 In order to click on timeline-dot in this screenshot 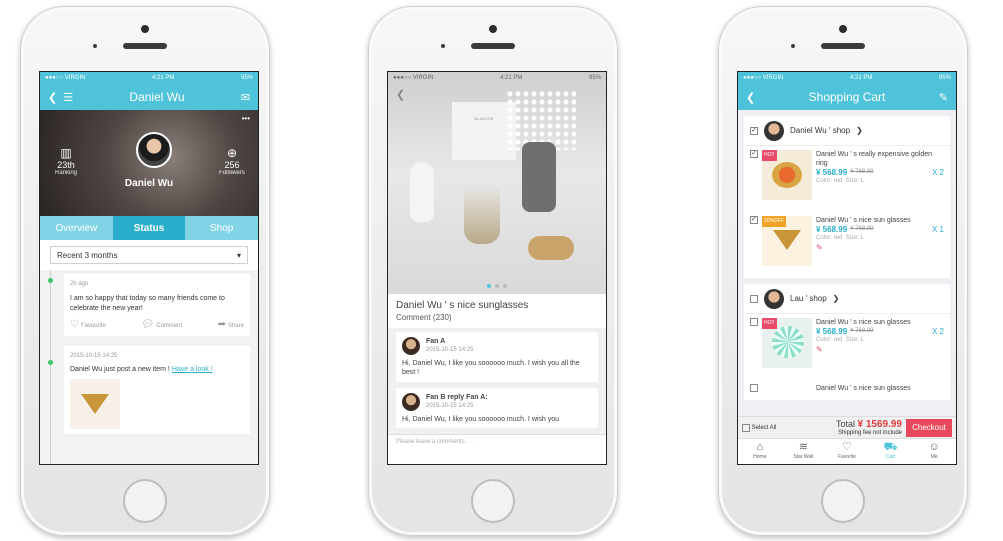, I will do `click(50, 362)`.